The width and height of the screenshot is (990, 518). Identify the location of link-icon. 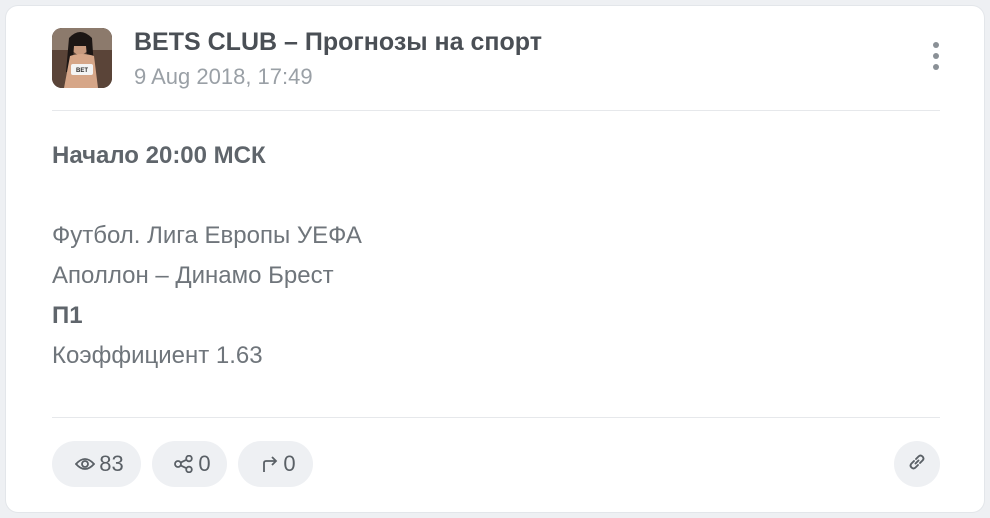
(917, 464).